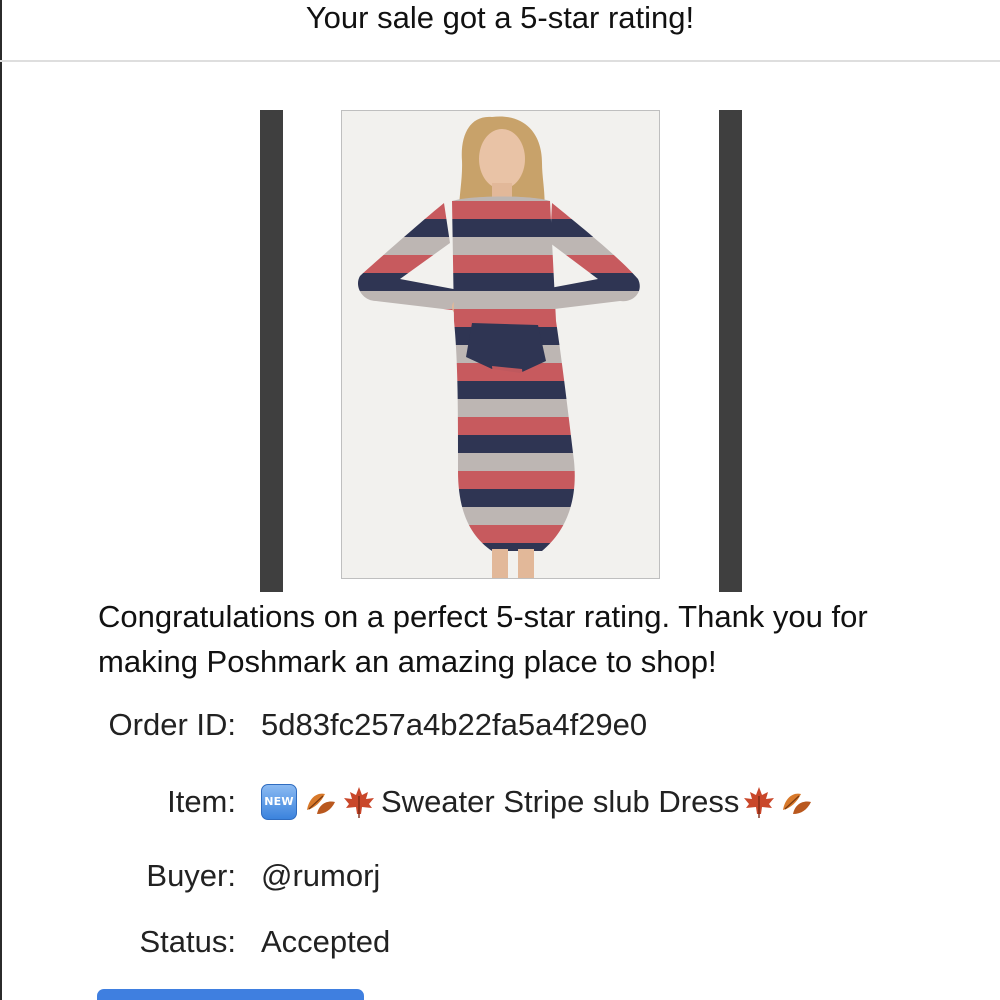  Describe the element at coordinates (271, 351) in the screenshot. I see `image-side-bar-left` at that location.